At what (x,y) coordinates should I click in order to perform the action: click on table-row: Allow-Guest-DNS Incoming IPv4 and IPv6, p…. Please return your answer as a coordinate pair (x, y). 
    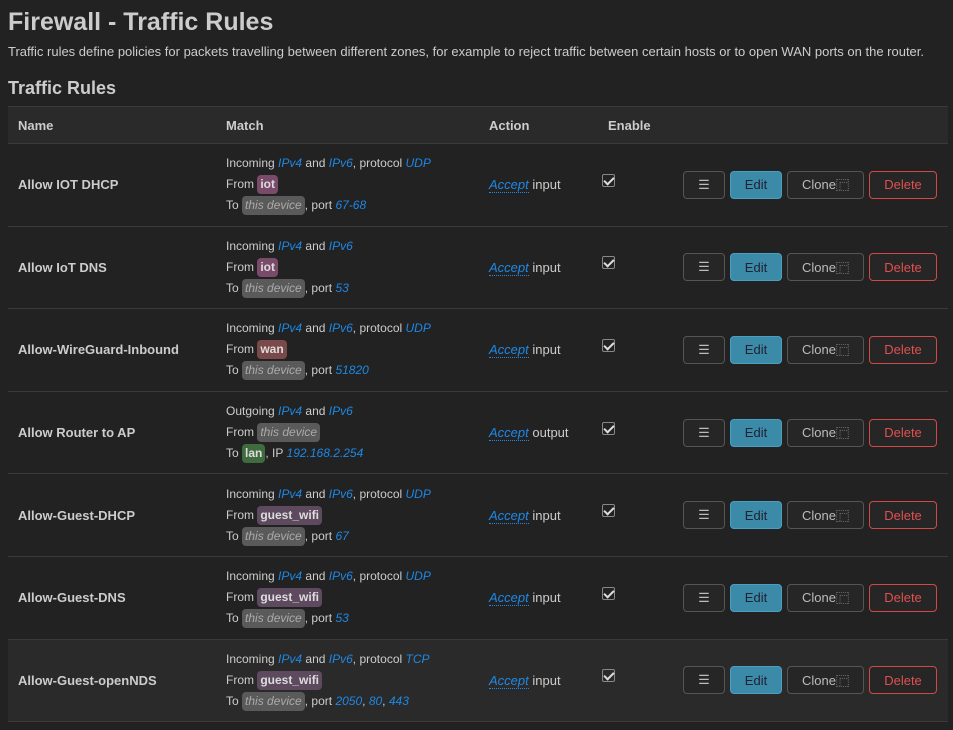
    Looking at the image, I should click on (478, 598).